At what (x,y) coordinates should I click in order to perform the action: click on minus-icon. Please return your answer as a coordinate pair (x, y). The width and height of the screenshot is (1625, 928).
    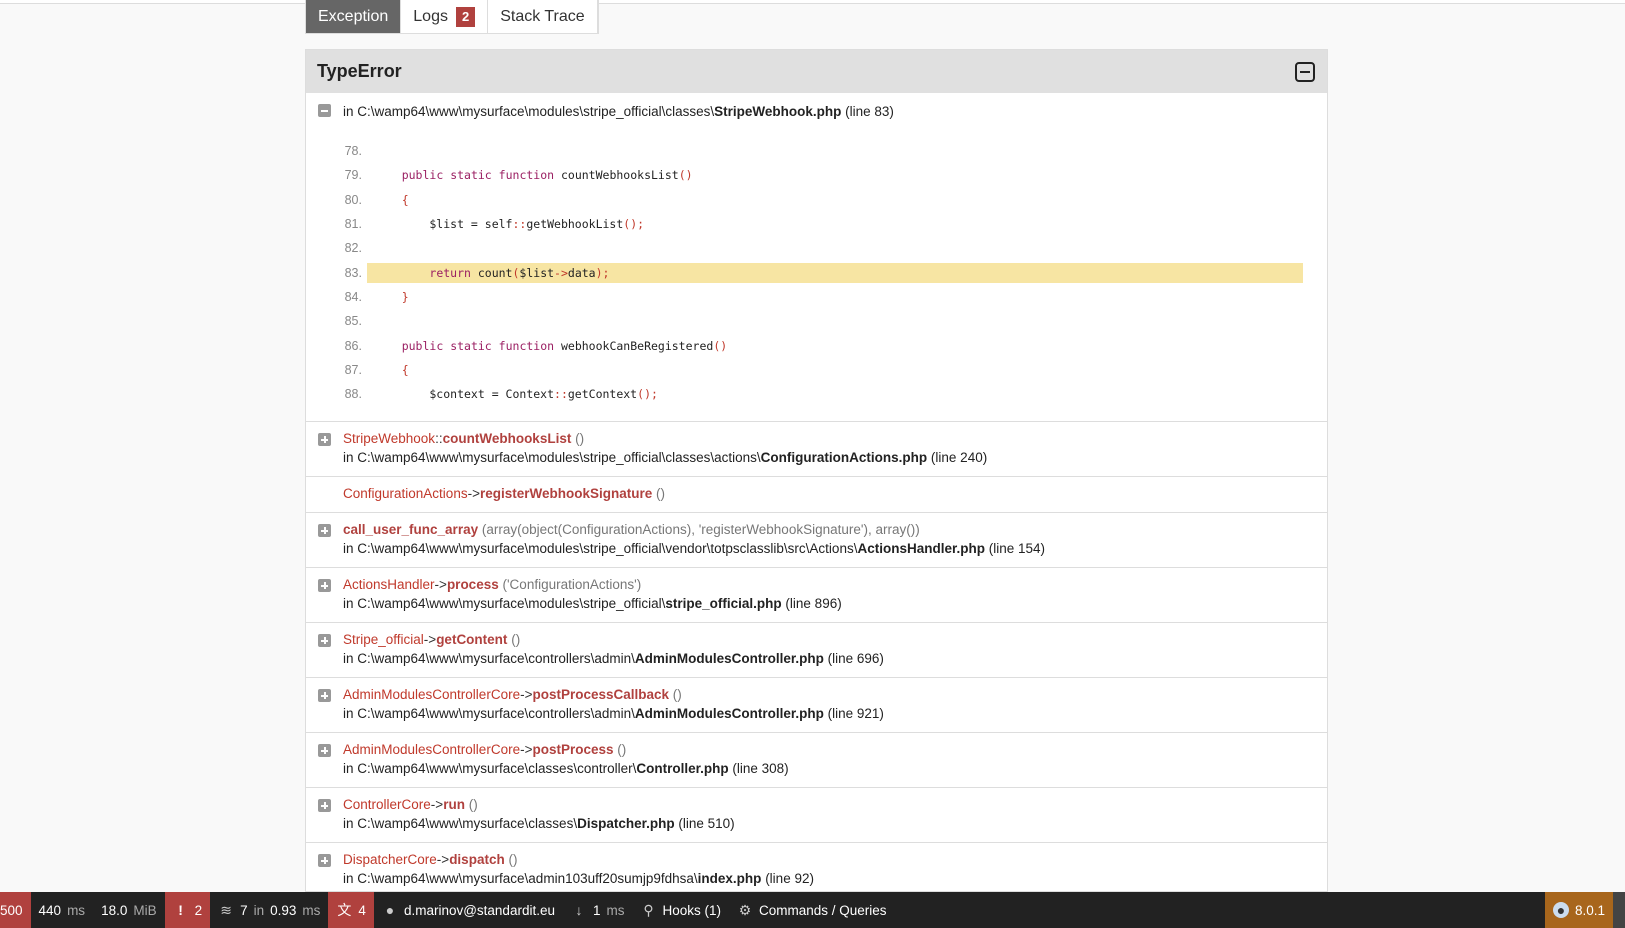
    Looking at the image, I should click on (324, 110).